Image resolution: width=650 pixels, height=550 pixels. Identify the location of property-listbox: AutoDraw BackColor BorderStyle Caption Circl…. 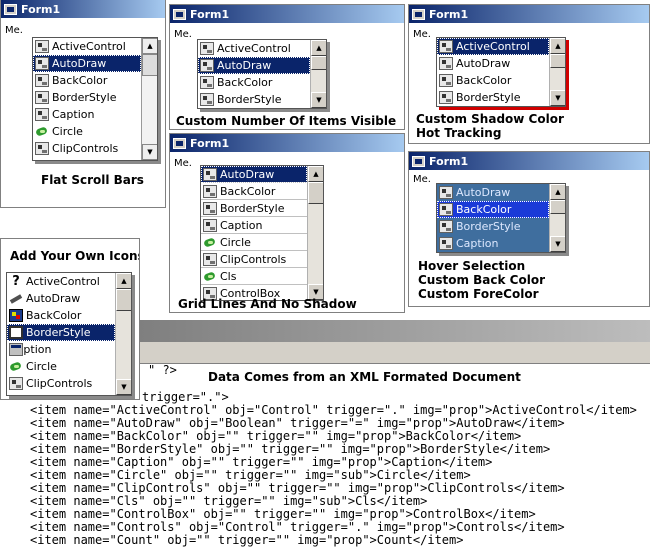
(262, 233).